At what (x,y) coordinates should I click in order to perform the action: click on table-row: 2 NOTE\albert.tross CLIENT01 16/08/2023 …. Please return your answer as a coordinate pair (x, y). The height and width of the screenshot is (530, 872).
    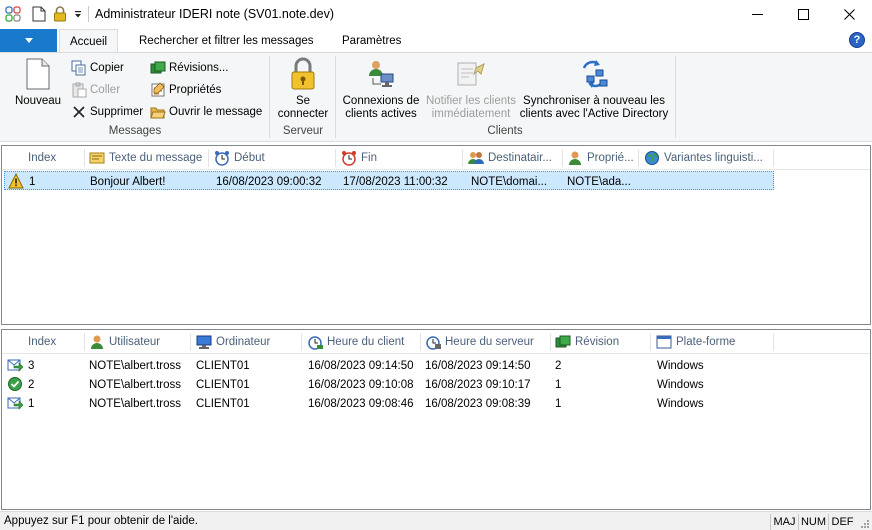
    Looking at the image, I should click on (389, 384).